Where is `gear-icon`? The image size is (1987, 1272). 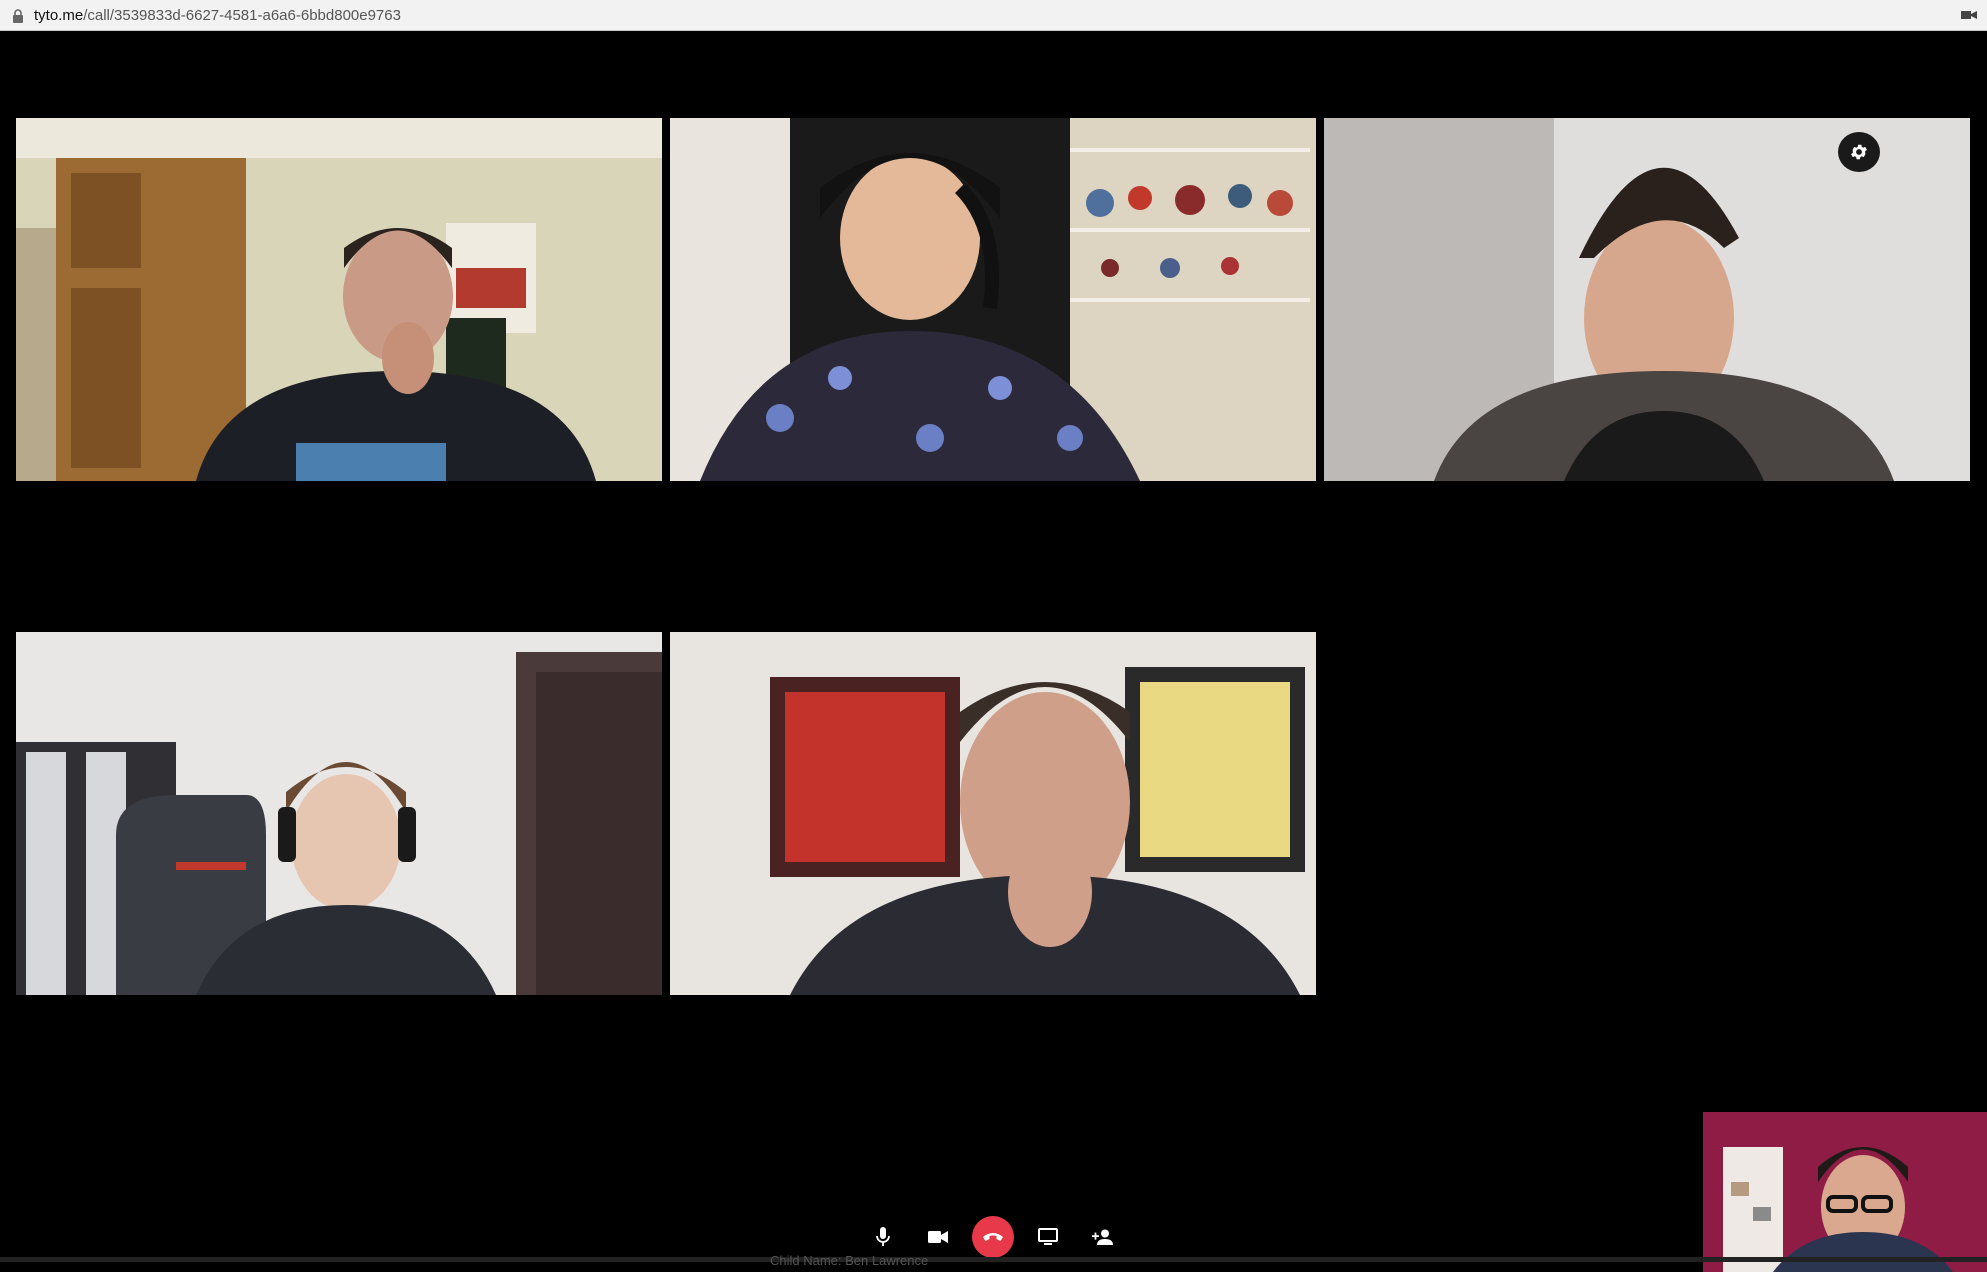
gear-icon is located at coordinates (1859, 152).